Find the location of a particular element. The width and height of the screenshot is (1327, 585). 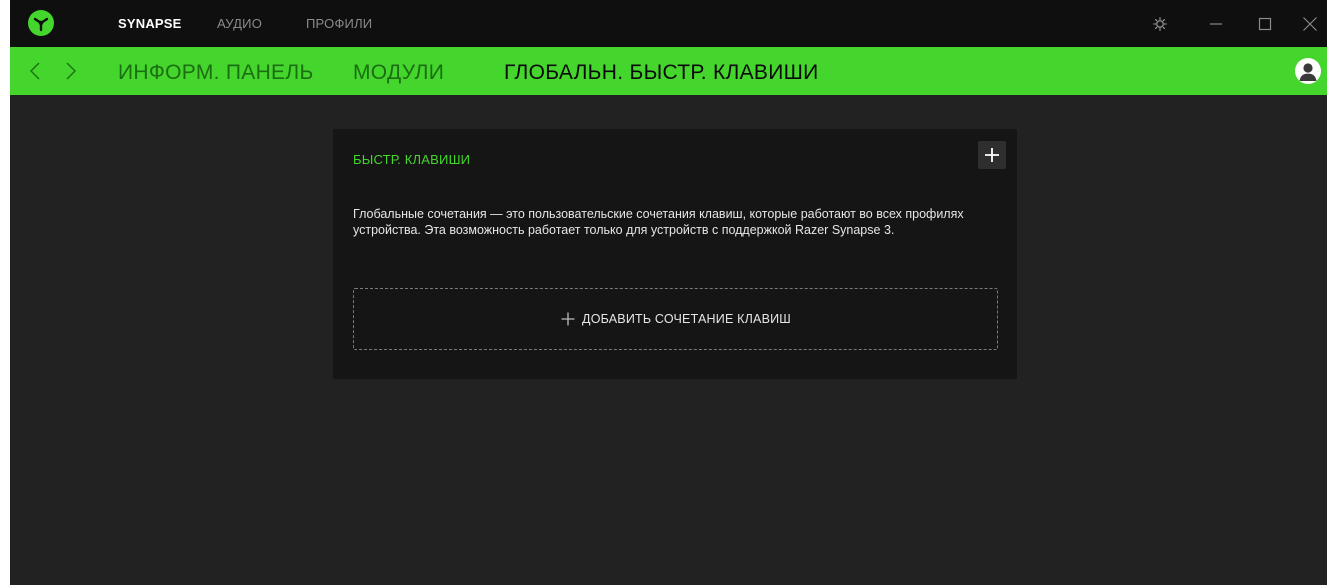

card-title: БЫСТР. КЛАВИШИ is located at coordinates (412, 159).